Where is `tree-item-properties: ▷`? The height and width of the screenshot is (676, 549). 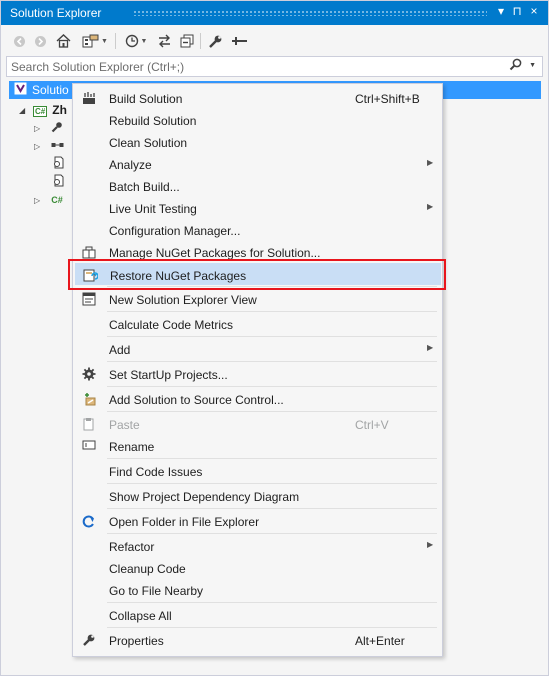 tree-item-properties: ▷ is located at coordinates (49, 128).